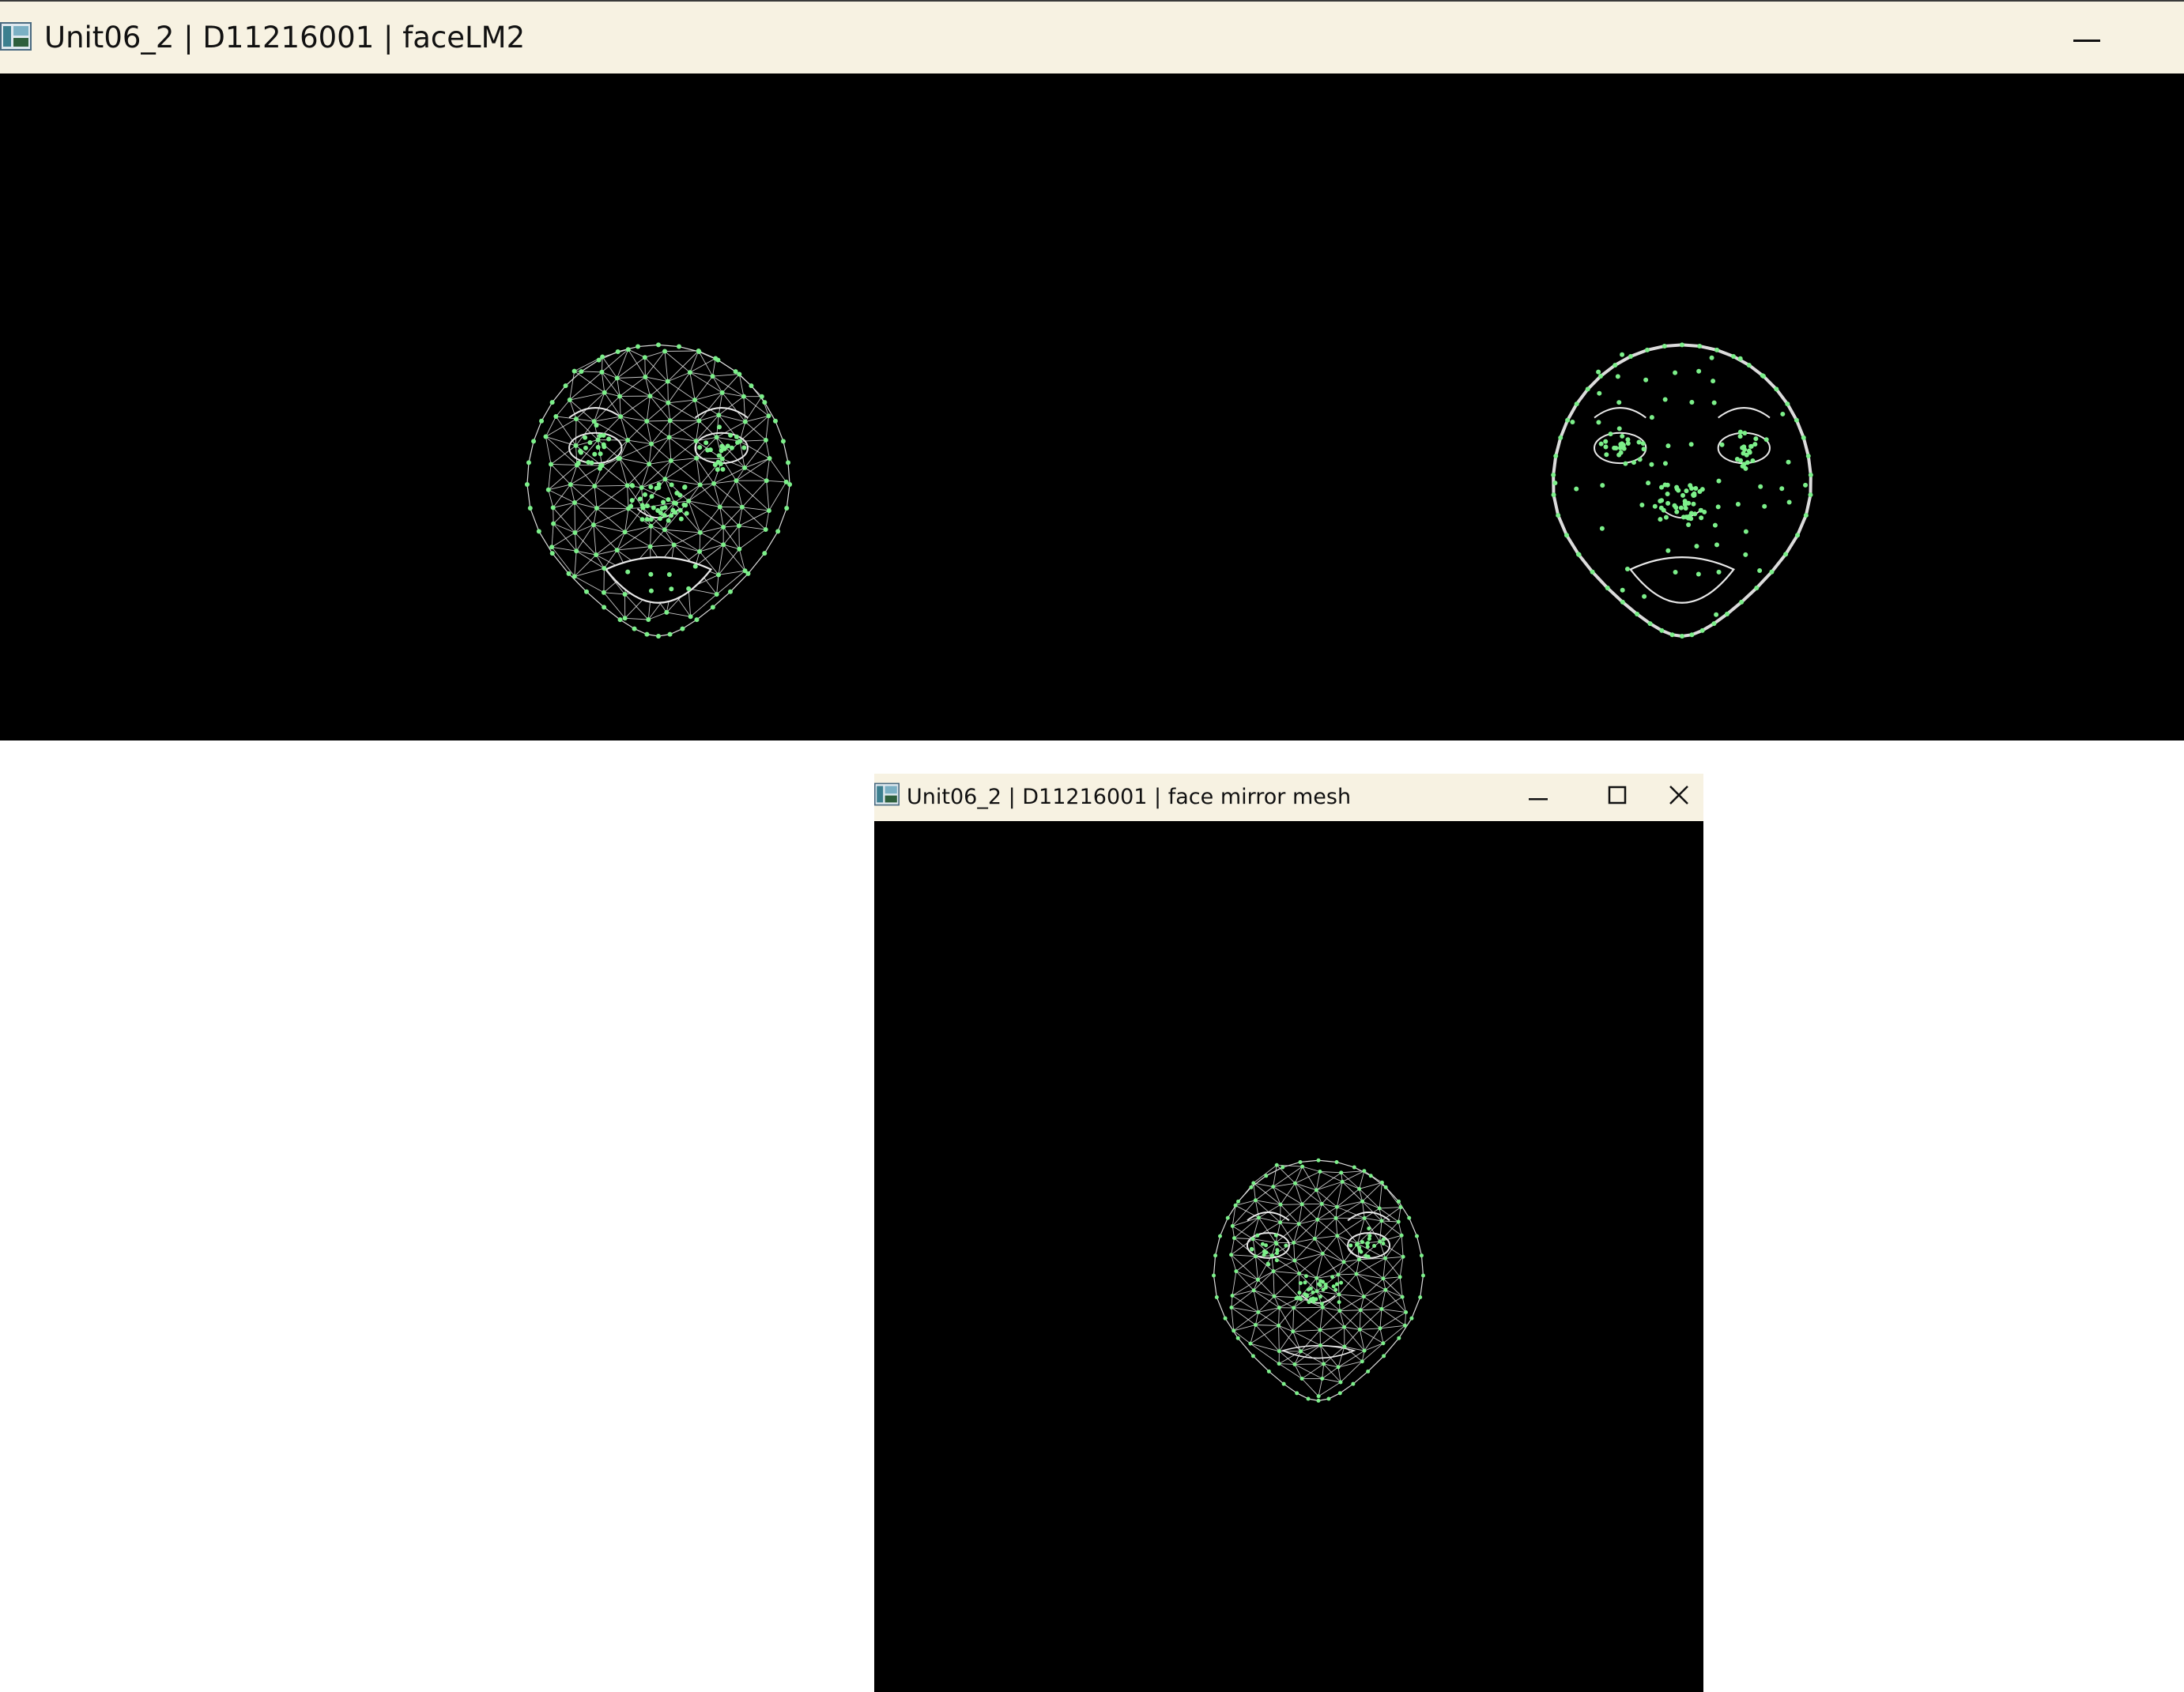 Image resolution: width=2184 pixels, height=1692 pixels. I want to click on main-window-titlebar: Unit06_2 | D11216001 | faceLM2, so click(1092, 37).